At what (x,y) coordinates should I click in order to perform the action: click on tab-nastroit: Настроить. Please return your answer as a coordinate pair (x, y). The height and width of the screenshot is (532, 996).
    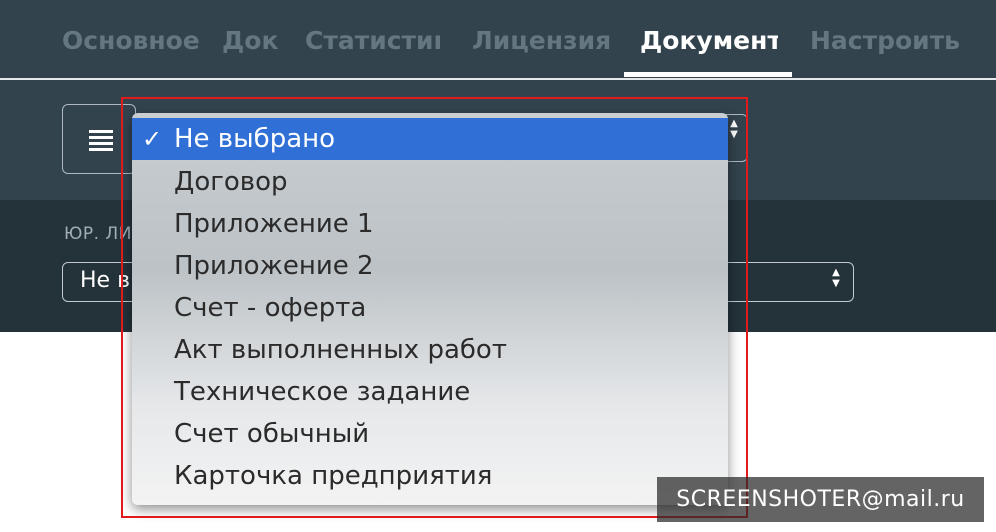
    Looking at the image, I should click on (885, 40).